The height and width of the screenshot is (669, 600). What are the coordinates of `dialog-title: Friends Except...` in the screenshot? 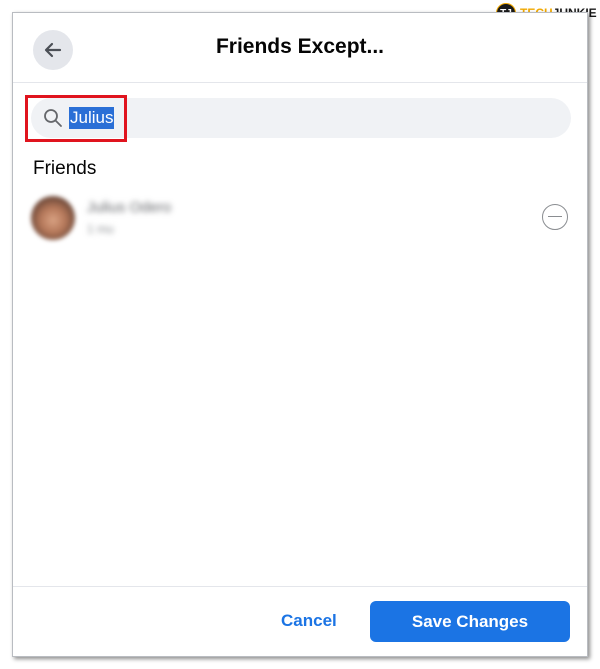 It's located at (300, 46).